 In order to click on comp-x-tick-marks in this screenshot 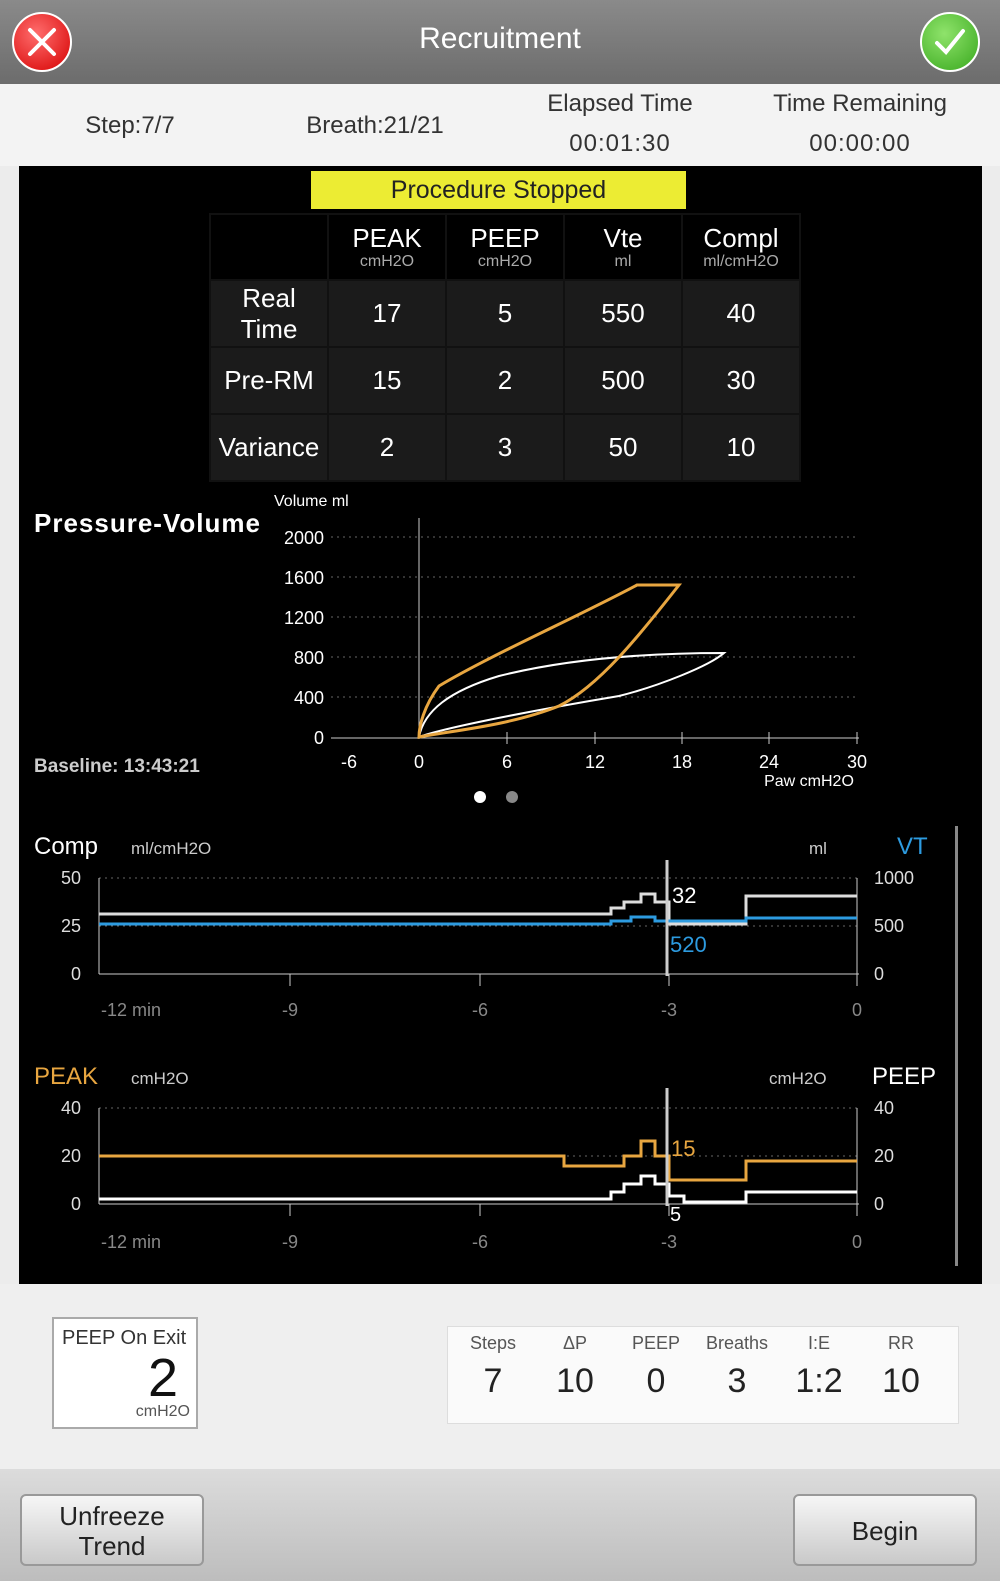, I will do `click(573, 980)`.